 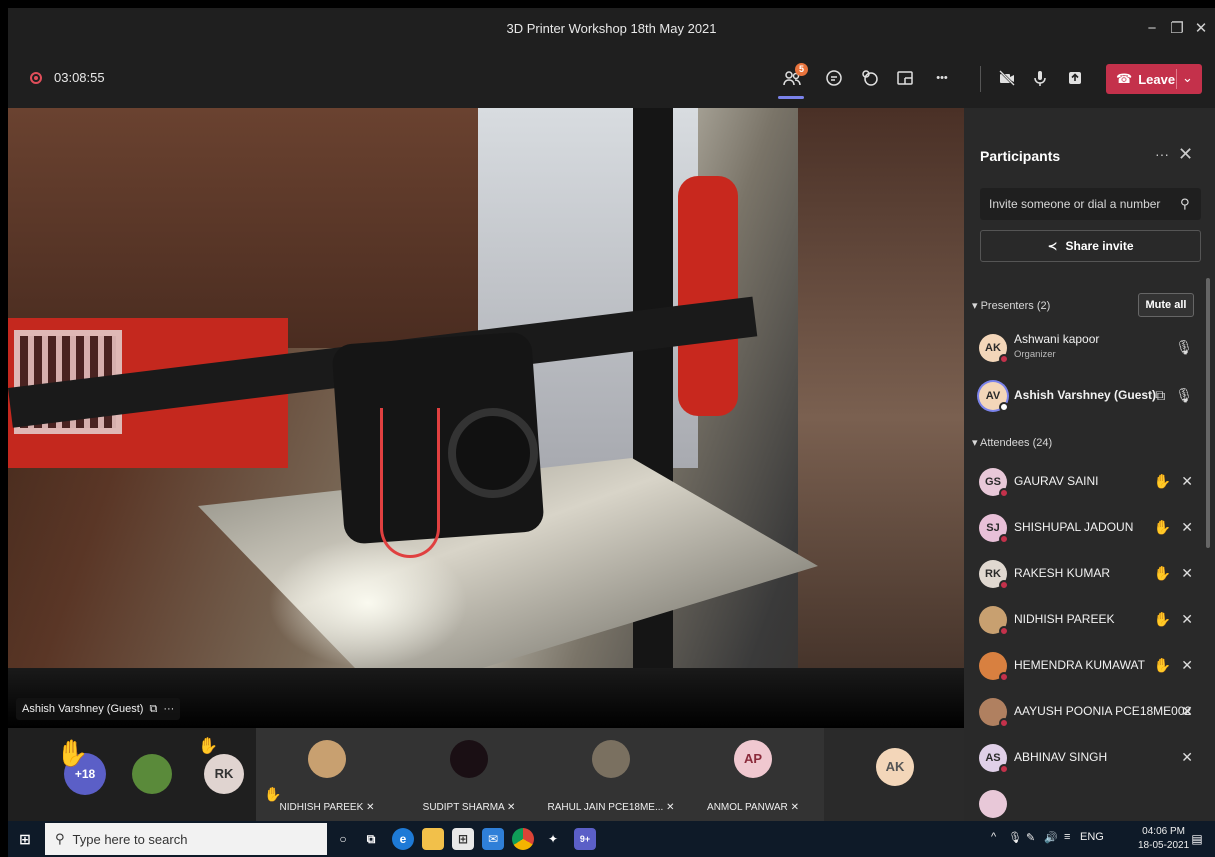 I want to click on teams-icon: 9+, so click(x=585, y=839).